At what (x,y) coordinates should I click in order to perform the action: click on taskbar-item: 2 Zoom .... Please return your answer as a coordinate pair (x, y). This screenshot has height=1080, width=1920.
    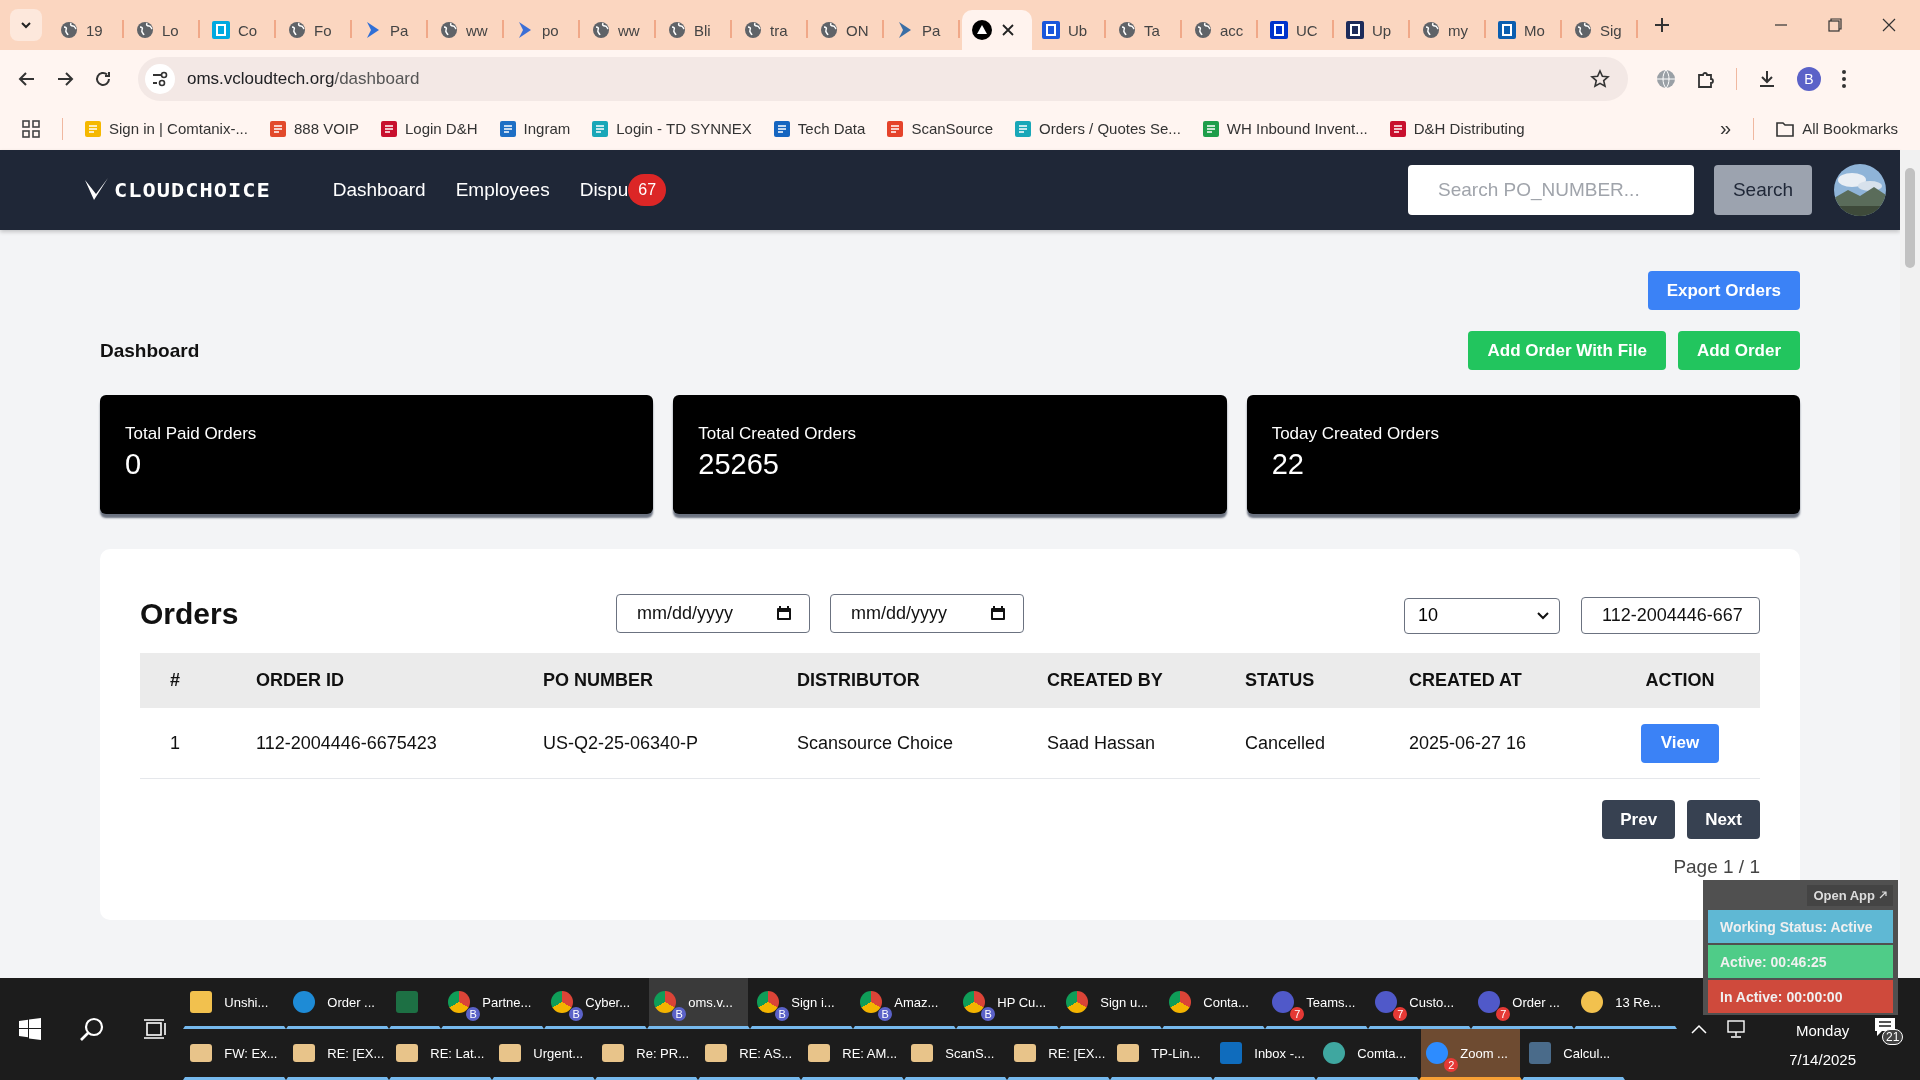
    Looking at the image, I should click on (1471, 1054).